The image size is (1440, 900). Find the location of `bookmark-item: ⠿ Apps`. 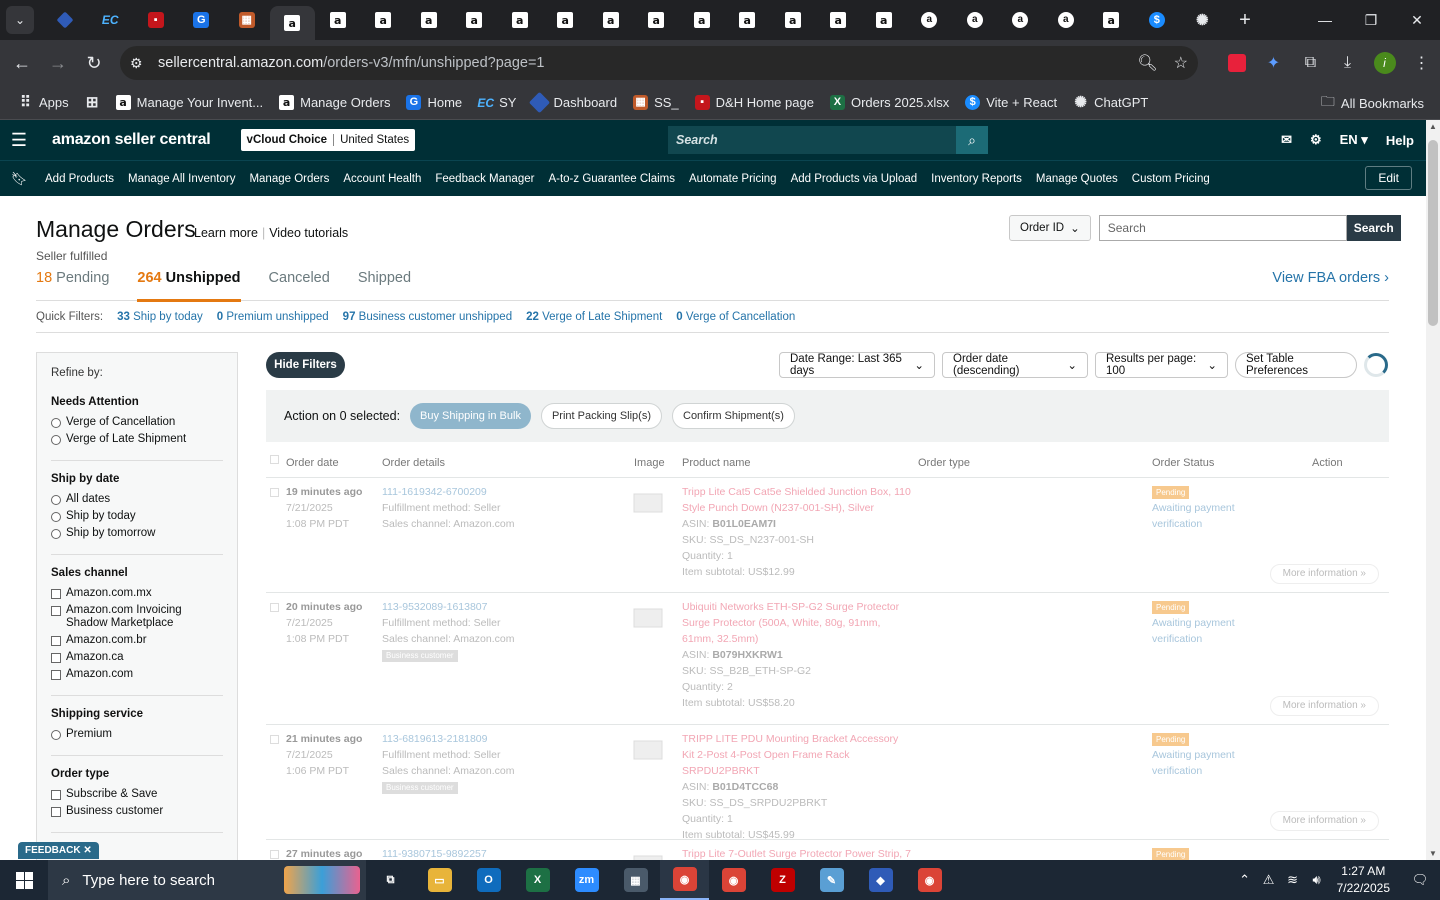

bookmark-item: ⠿ Apps is located at coordinates (43, 103).